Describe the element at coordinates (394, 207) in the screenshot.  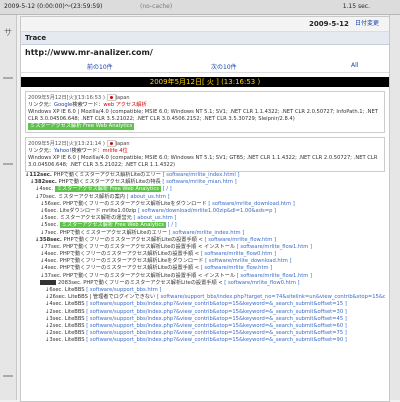
I see `scrollbar` at that location.